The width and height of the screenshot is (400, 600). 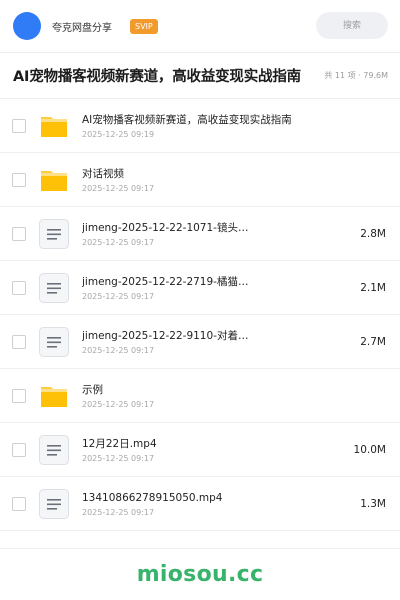 What do you see at coordinates (373, 233) in the screenshot?
I see `item-size: 2.8M` at bounding box center [373, 233].